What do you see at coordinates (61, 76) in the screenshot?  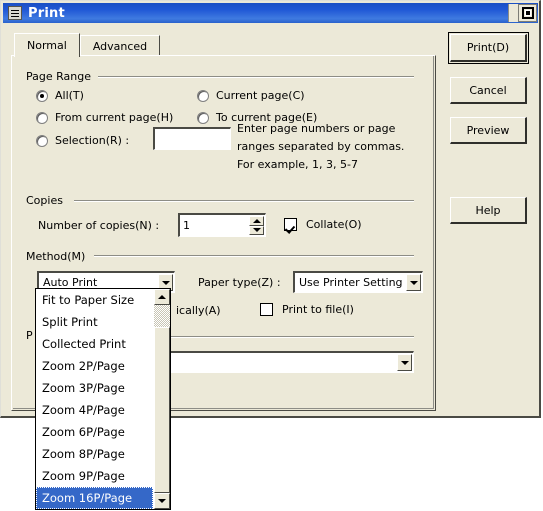 I see `page-range-group-label: Page Range` at bounding box center [61, 76].